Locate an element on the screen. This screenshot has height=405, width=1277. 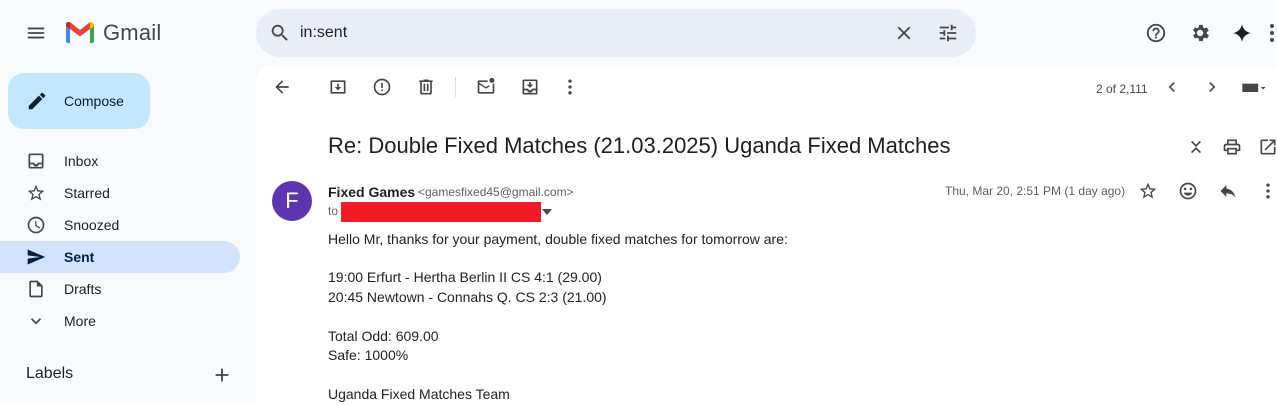
message-more-button is located at coordinates (1263, 191).